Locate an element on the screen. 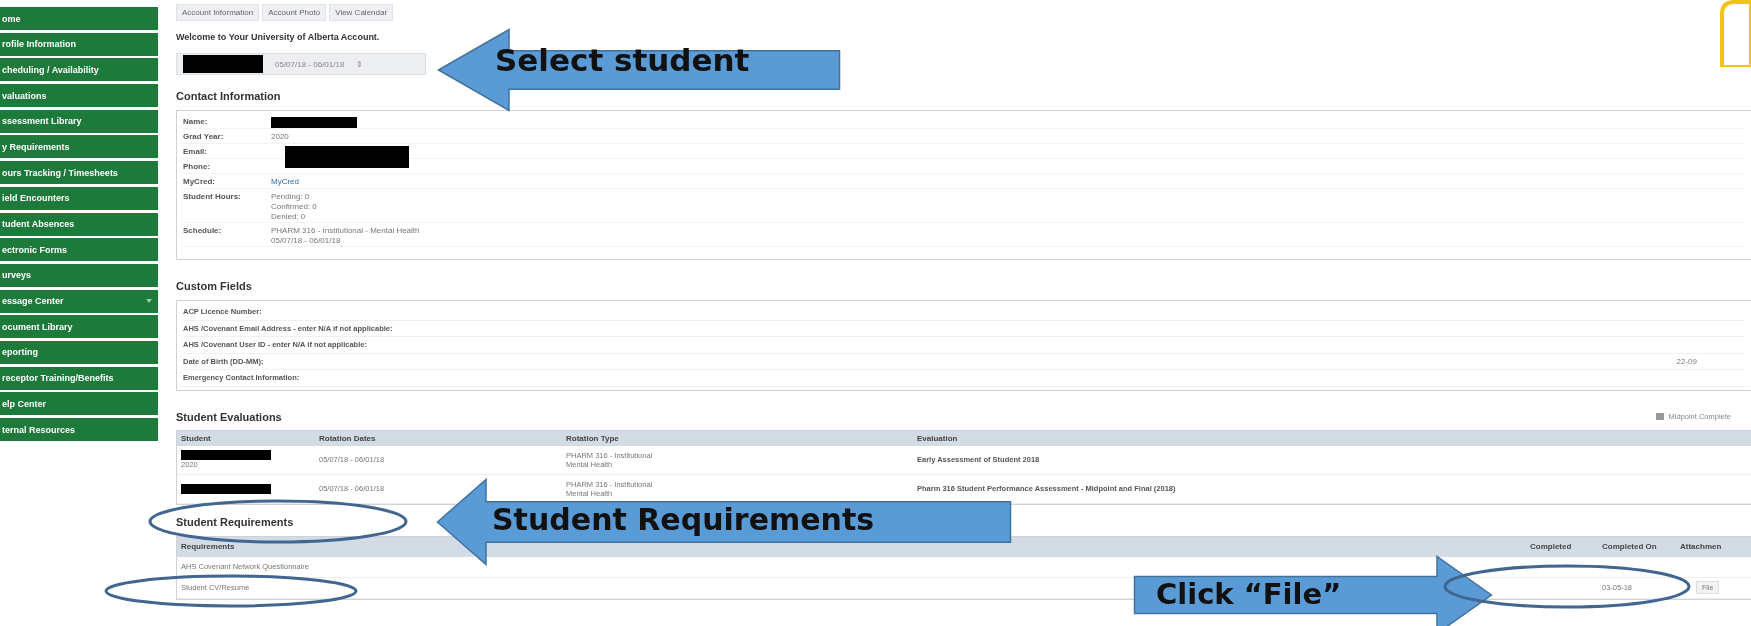 The height and width of the screenshot is (626, 1751). sidebar-item: ternal Resources is located at coordinates (79, 429).